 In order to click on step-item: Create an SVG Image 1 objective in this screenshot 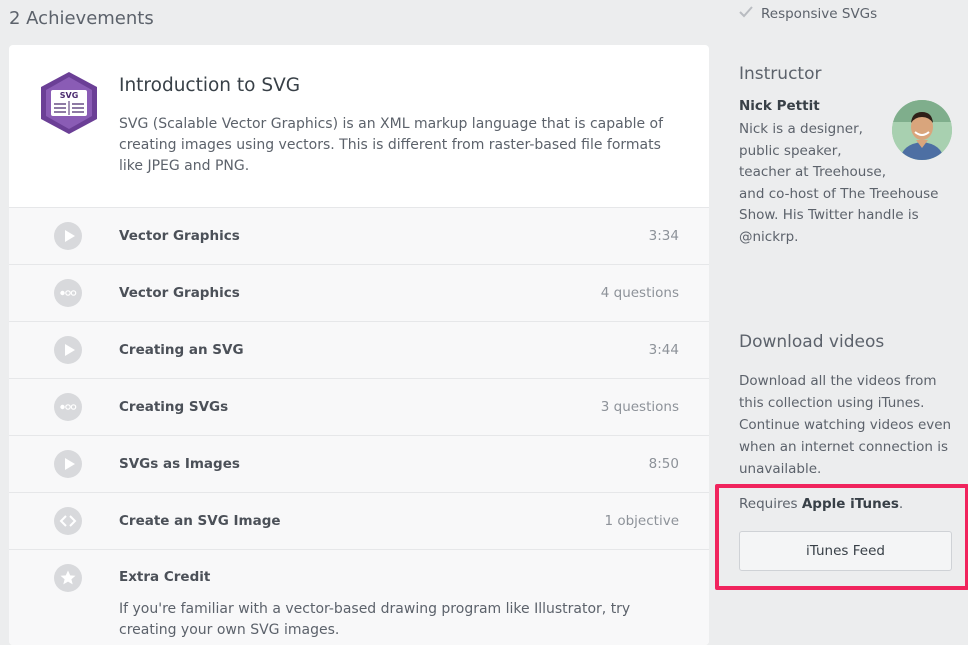, I will do `click(359, 521)`.